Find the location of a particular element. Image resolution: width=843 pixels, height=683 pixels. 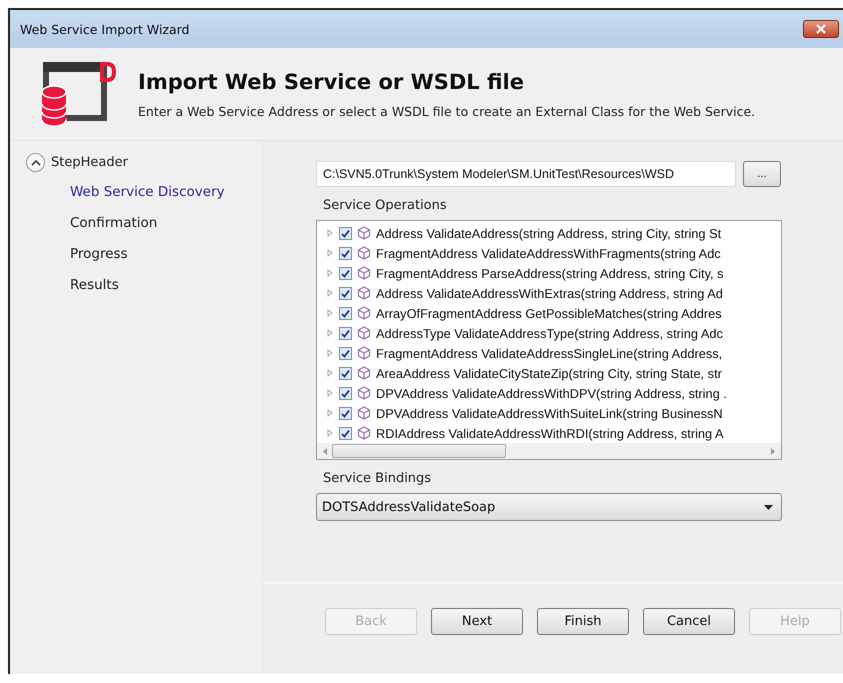

scroll-right-icon is located at coordinates (772, 451).